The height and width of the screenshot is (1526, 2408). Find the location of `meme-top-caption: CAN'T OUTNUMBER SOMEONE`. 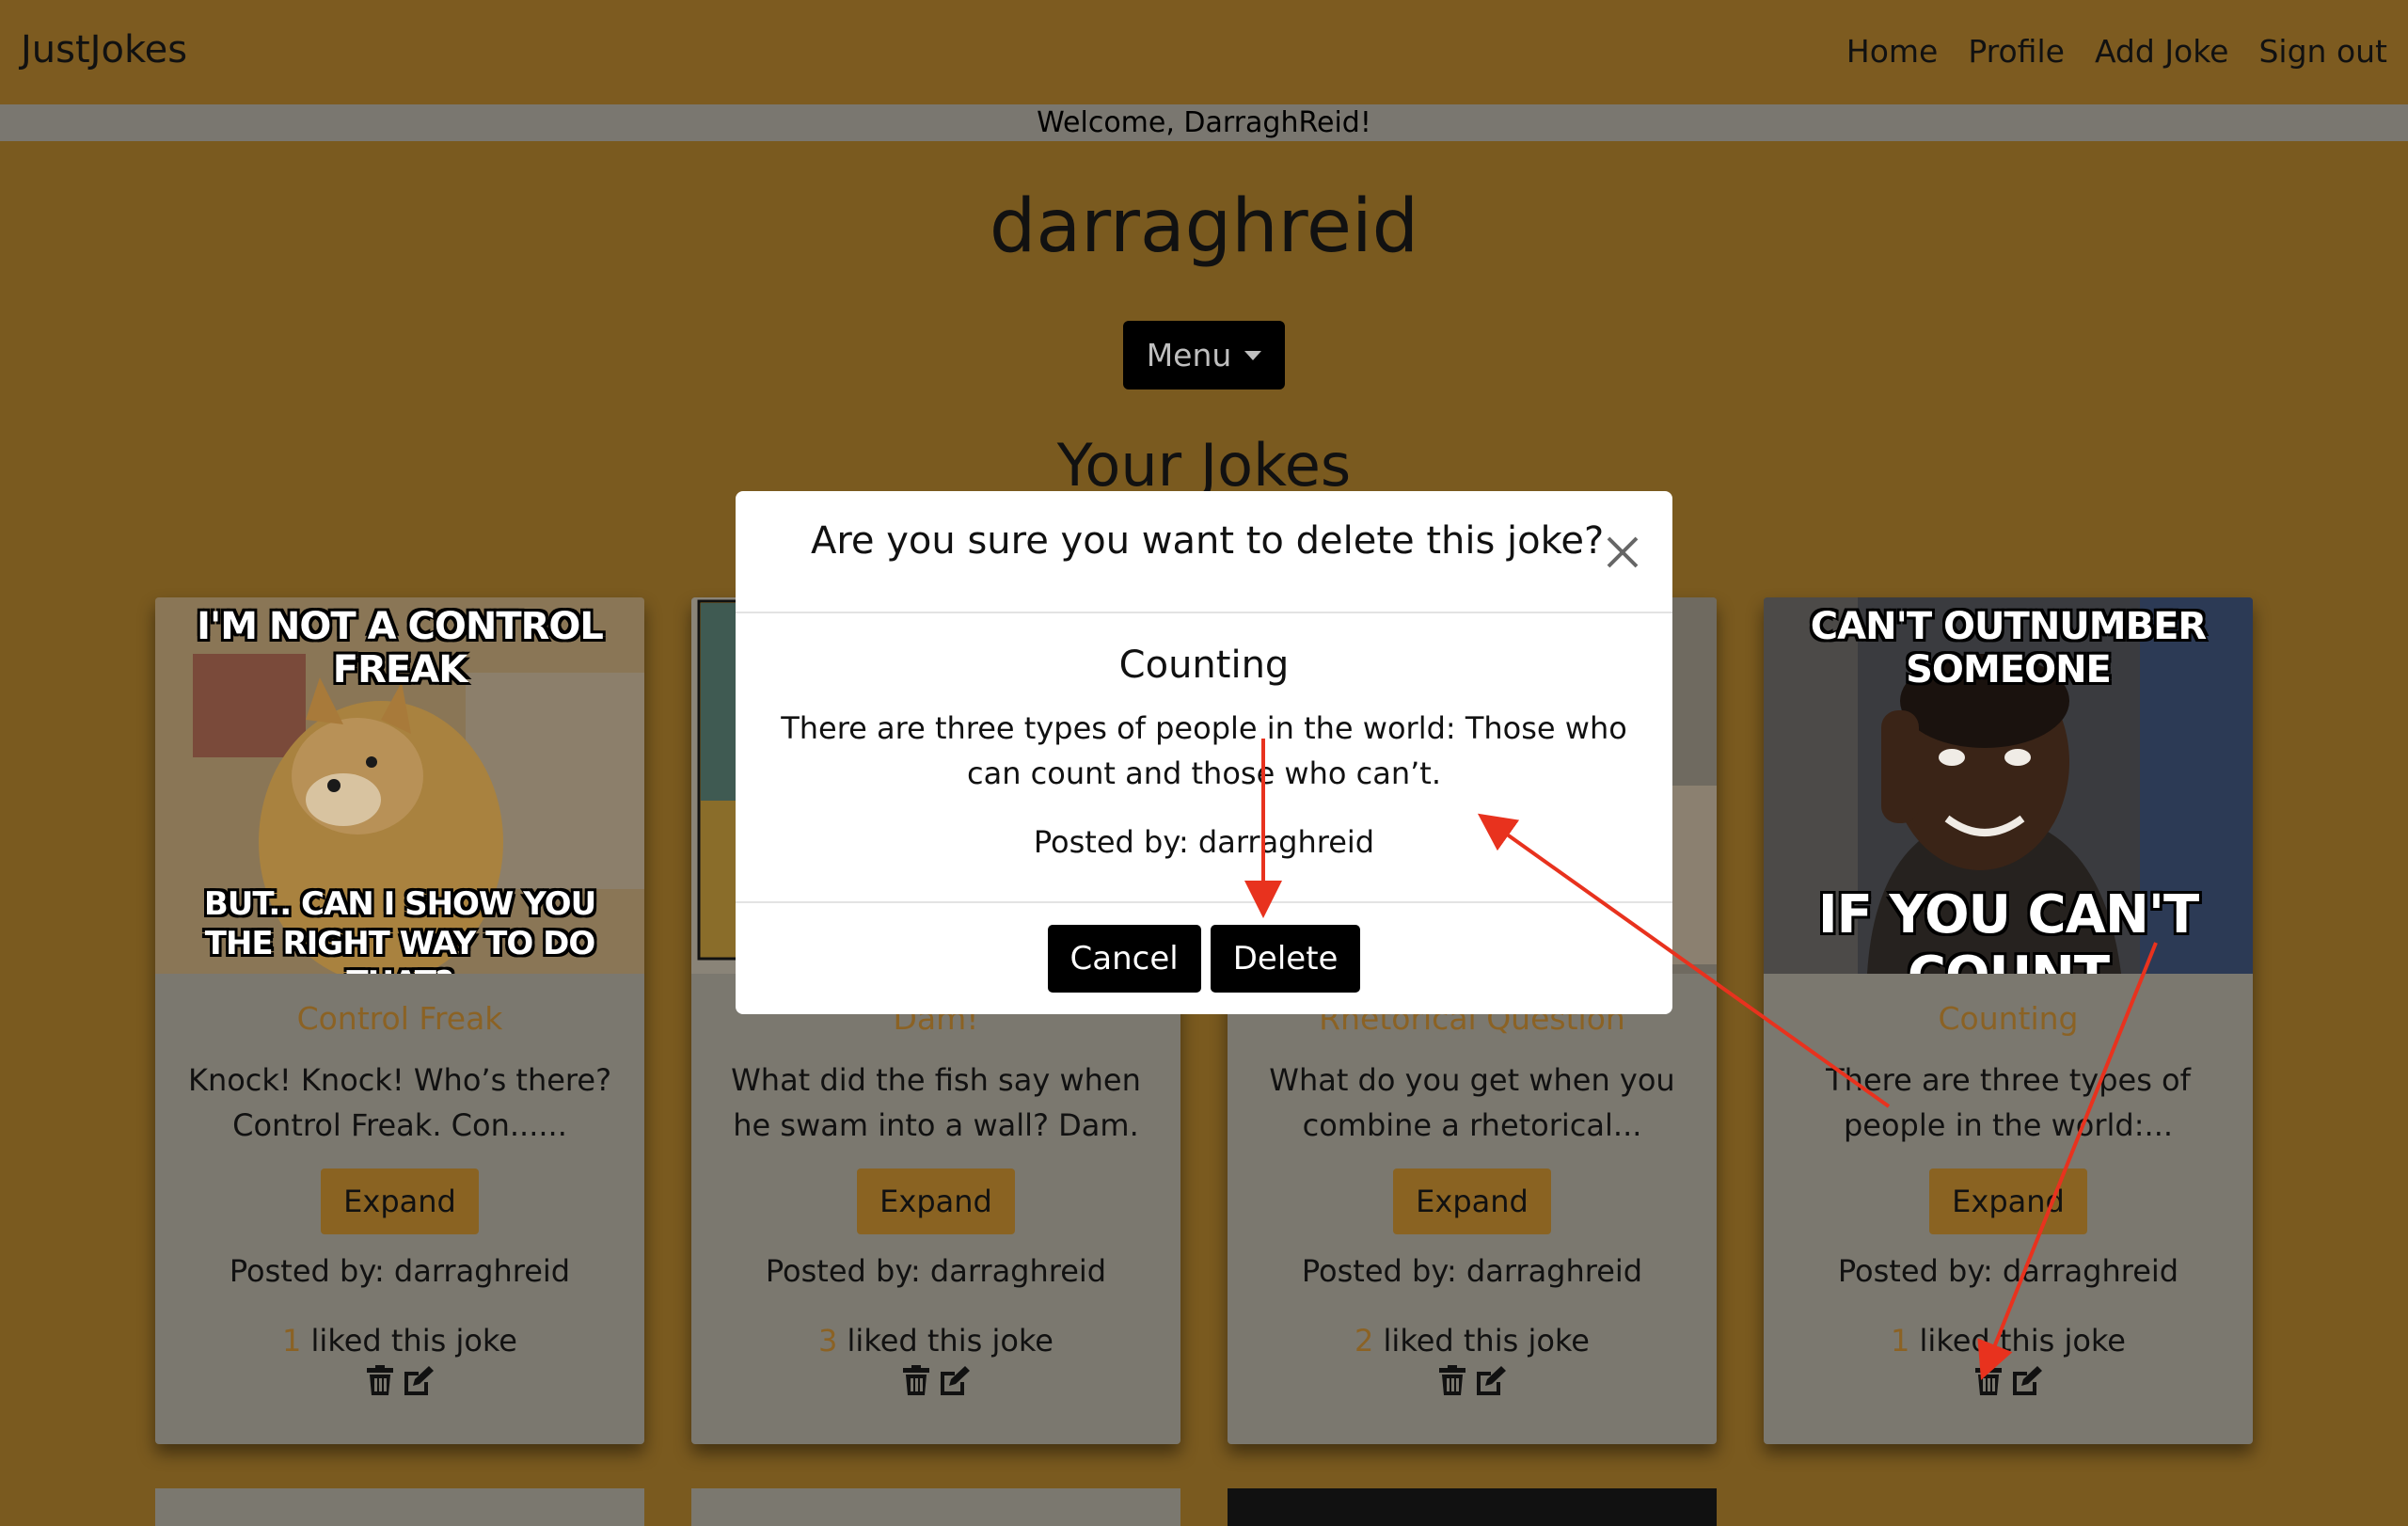

meme-top-caption: CAN'T OUTNUMBER SOMEONE is located at coordinates (2009, 648).